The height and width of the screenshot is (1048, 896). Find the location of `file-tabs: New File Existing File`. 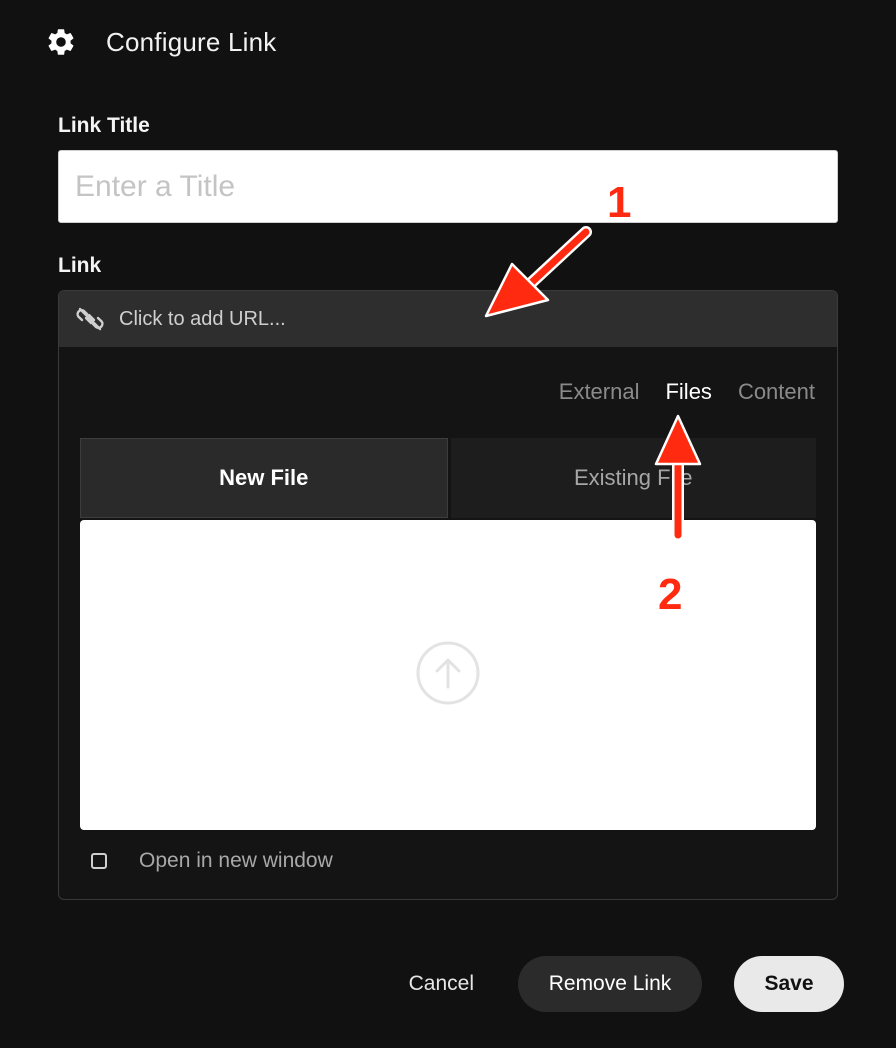

file-tabs: New File Existing File is located at coordinates (448, 478).